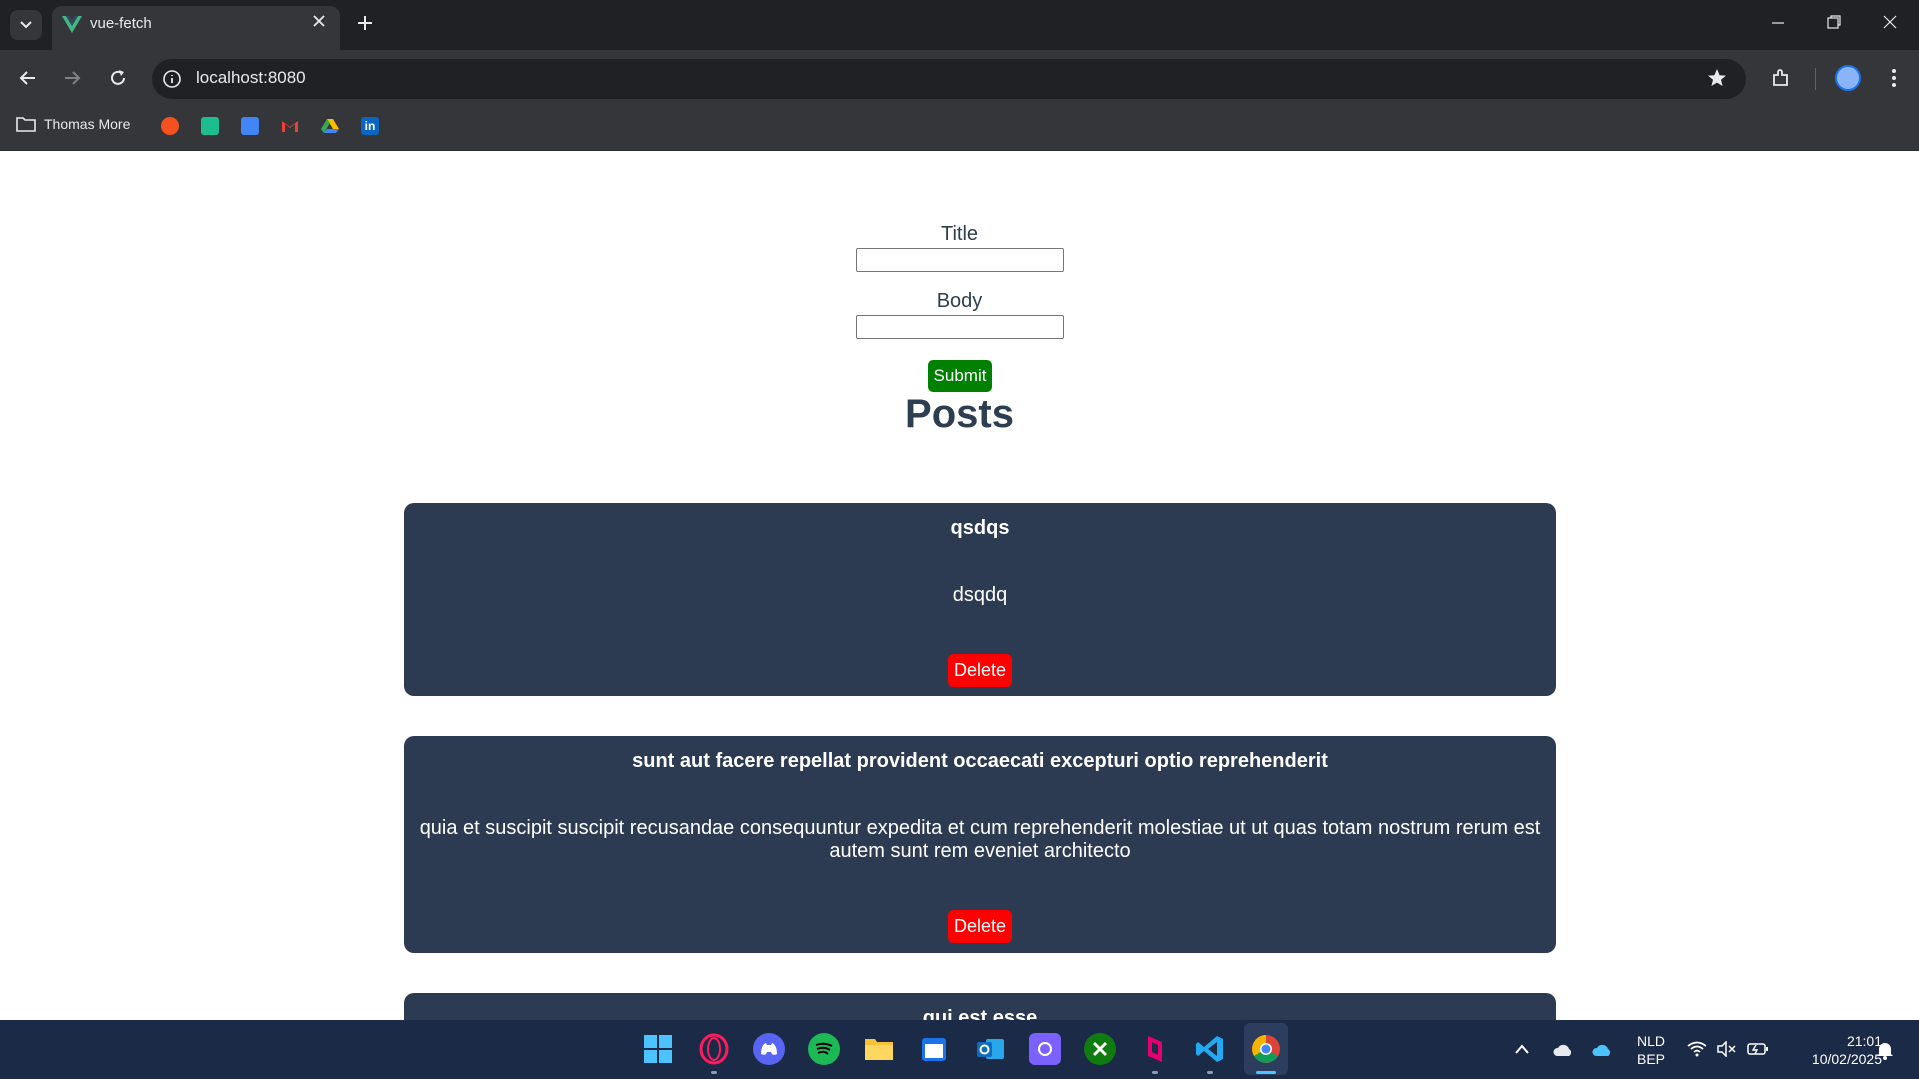 This screenshot has height=1079, width=1919. Describe the element at coordinates (1045, 1049) in the screenshot. I see `proton-vpn-icon` at that location.